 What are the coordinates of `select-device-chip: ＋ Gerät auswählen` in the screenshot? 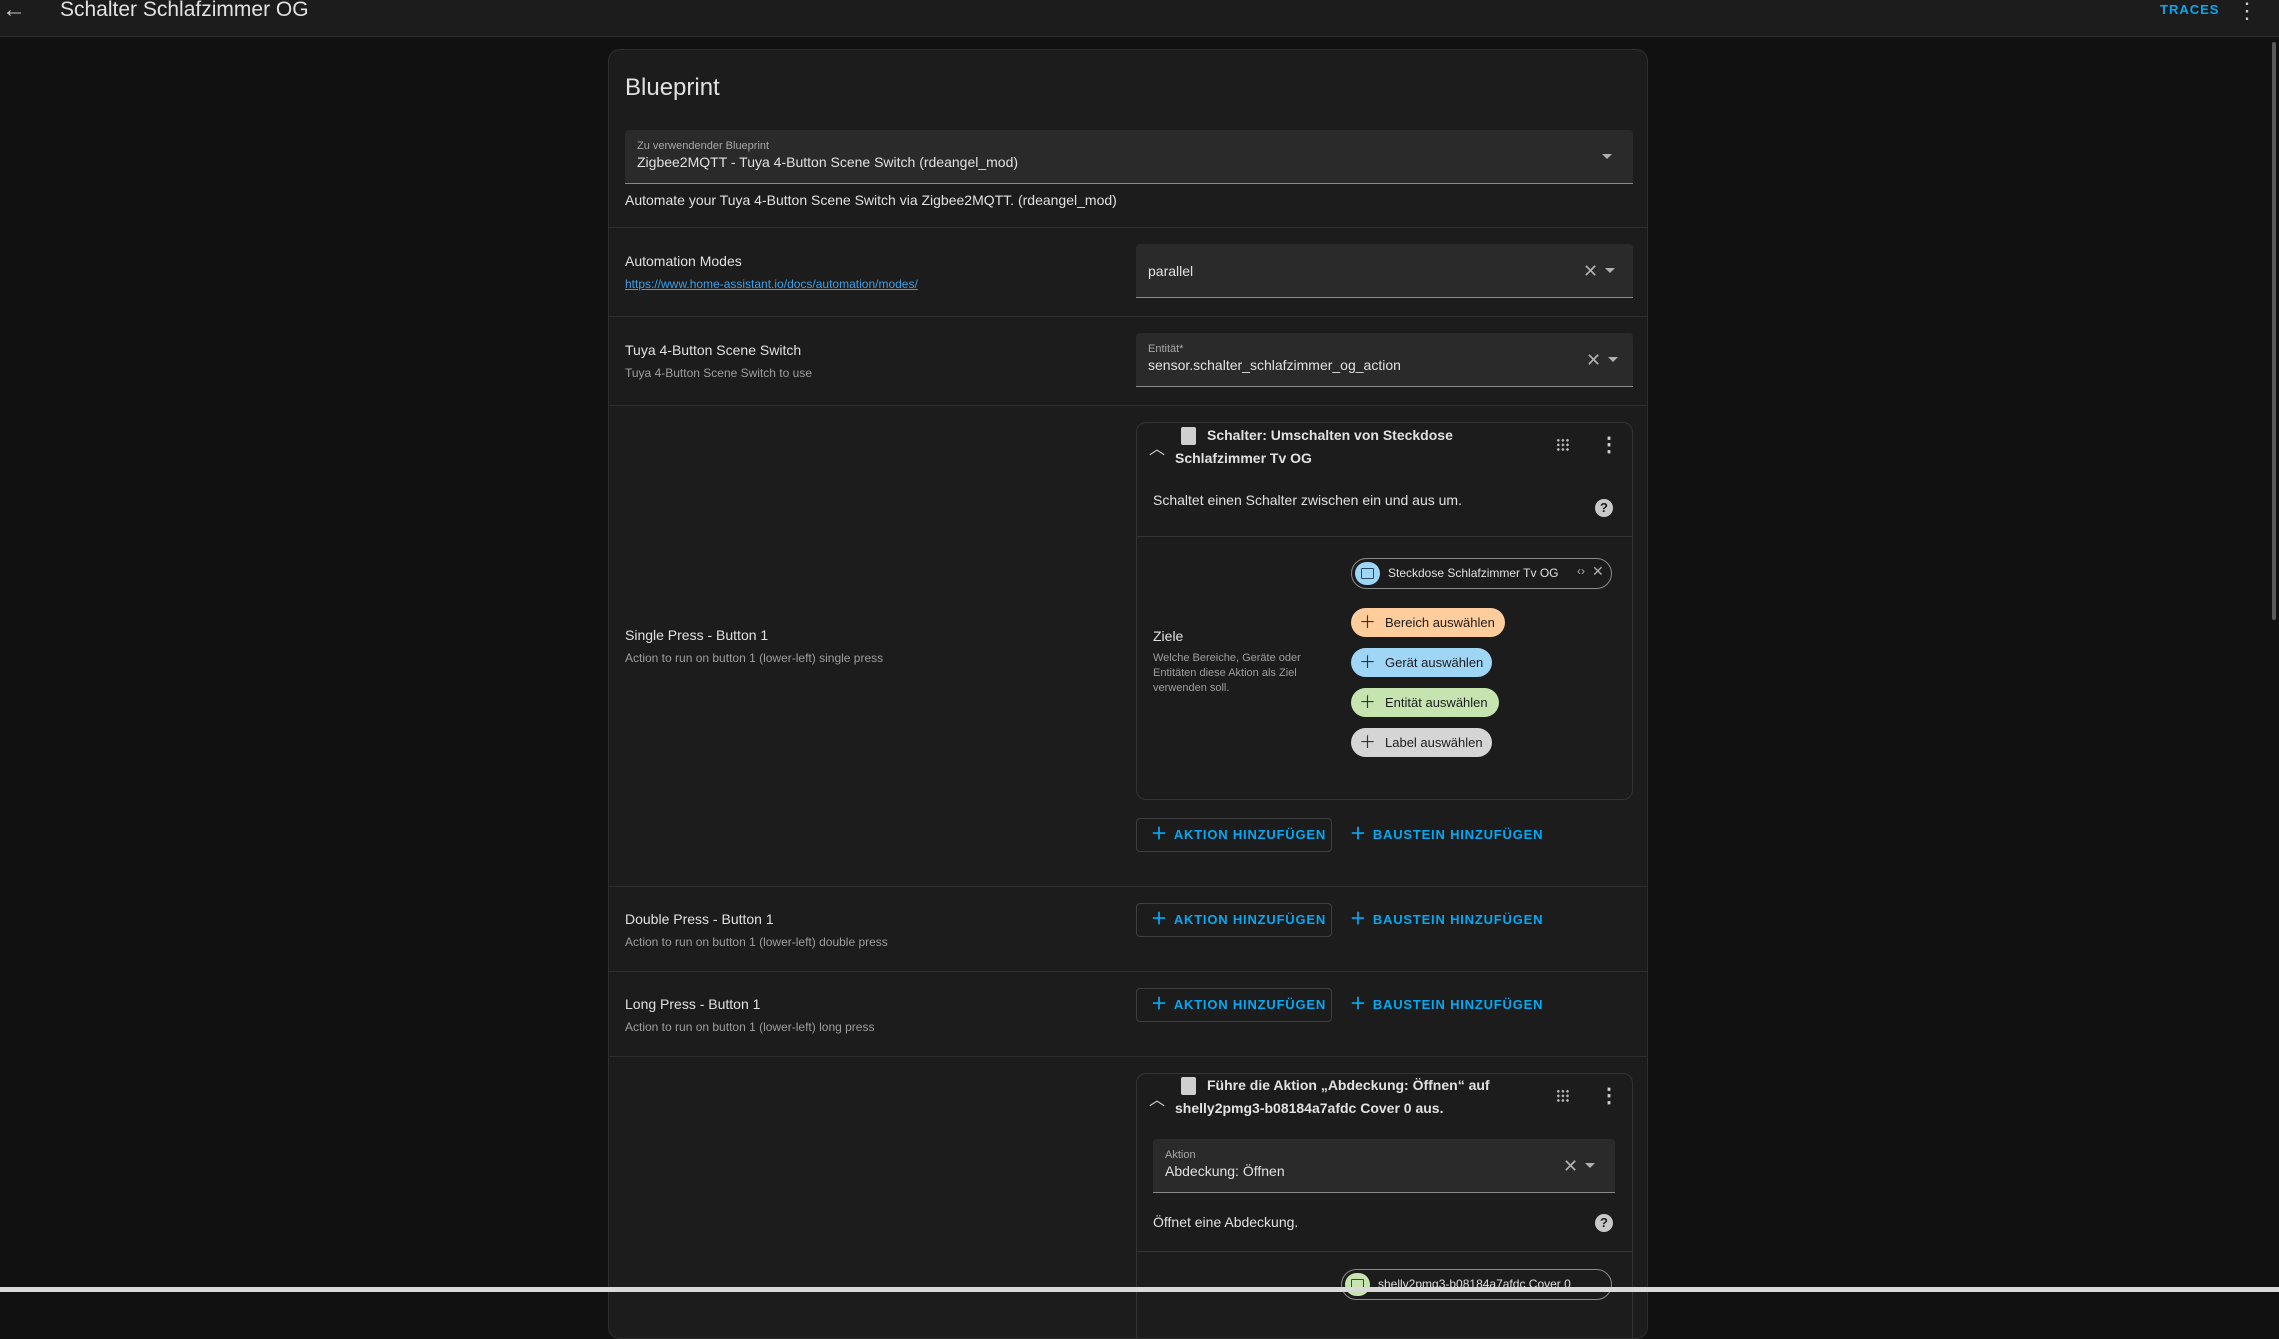 It's located at (1421, 662).